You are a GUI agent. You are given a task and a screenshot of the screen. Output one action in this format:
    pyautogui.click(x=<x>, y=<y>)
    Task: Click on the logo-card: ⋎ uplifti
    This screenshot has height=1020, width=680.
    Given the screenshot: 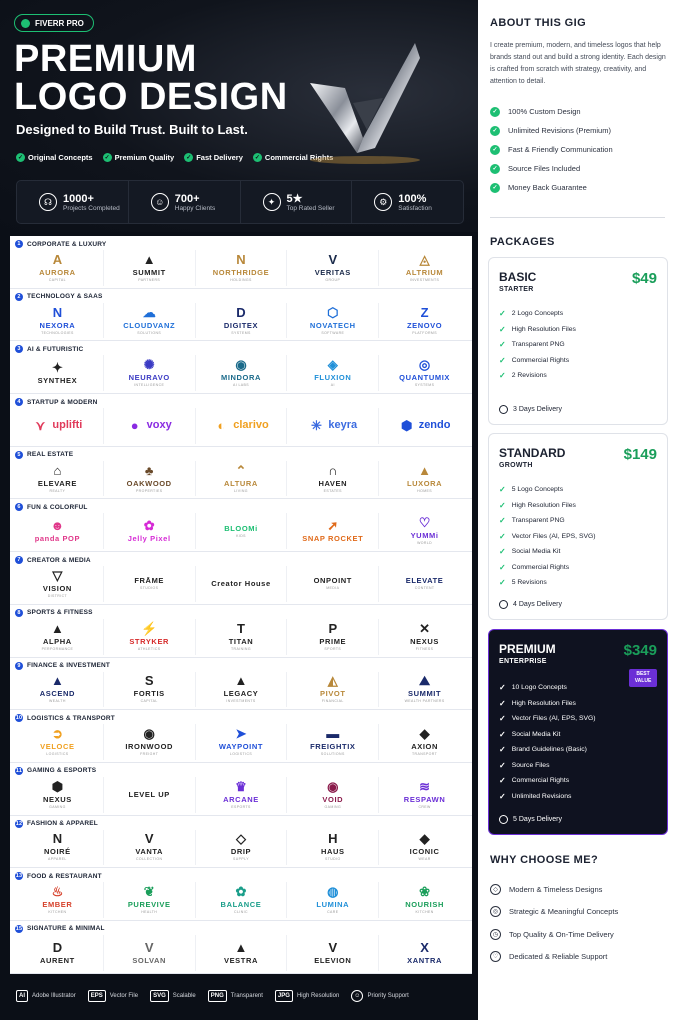 What is the action you would take?
    pyautogui.click(x=58, y=426)
    